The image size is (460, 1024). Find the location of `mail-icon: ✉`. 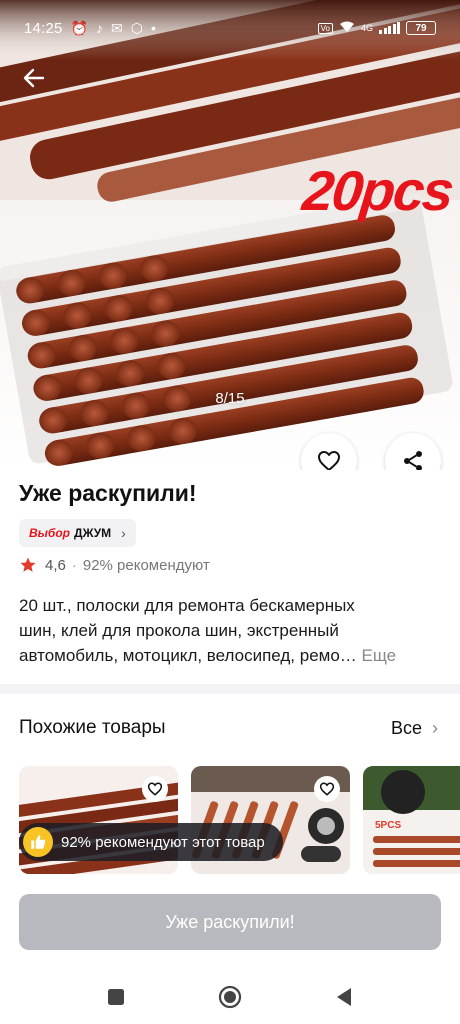

mail-icon: ✉ is located at coordinates (116, 27).